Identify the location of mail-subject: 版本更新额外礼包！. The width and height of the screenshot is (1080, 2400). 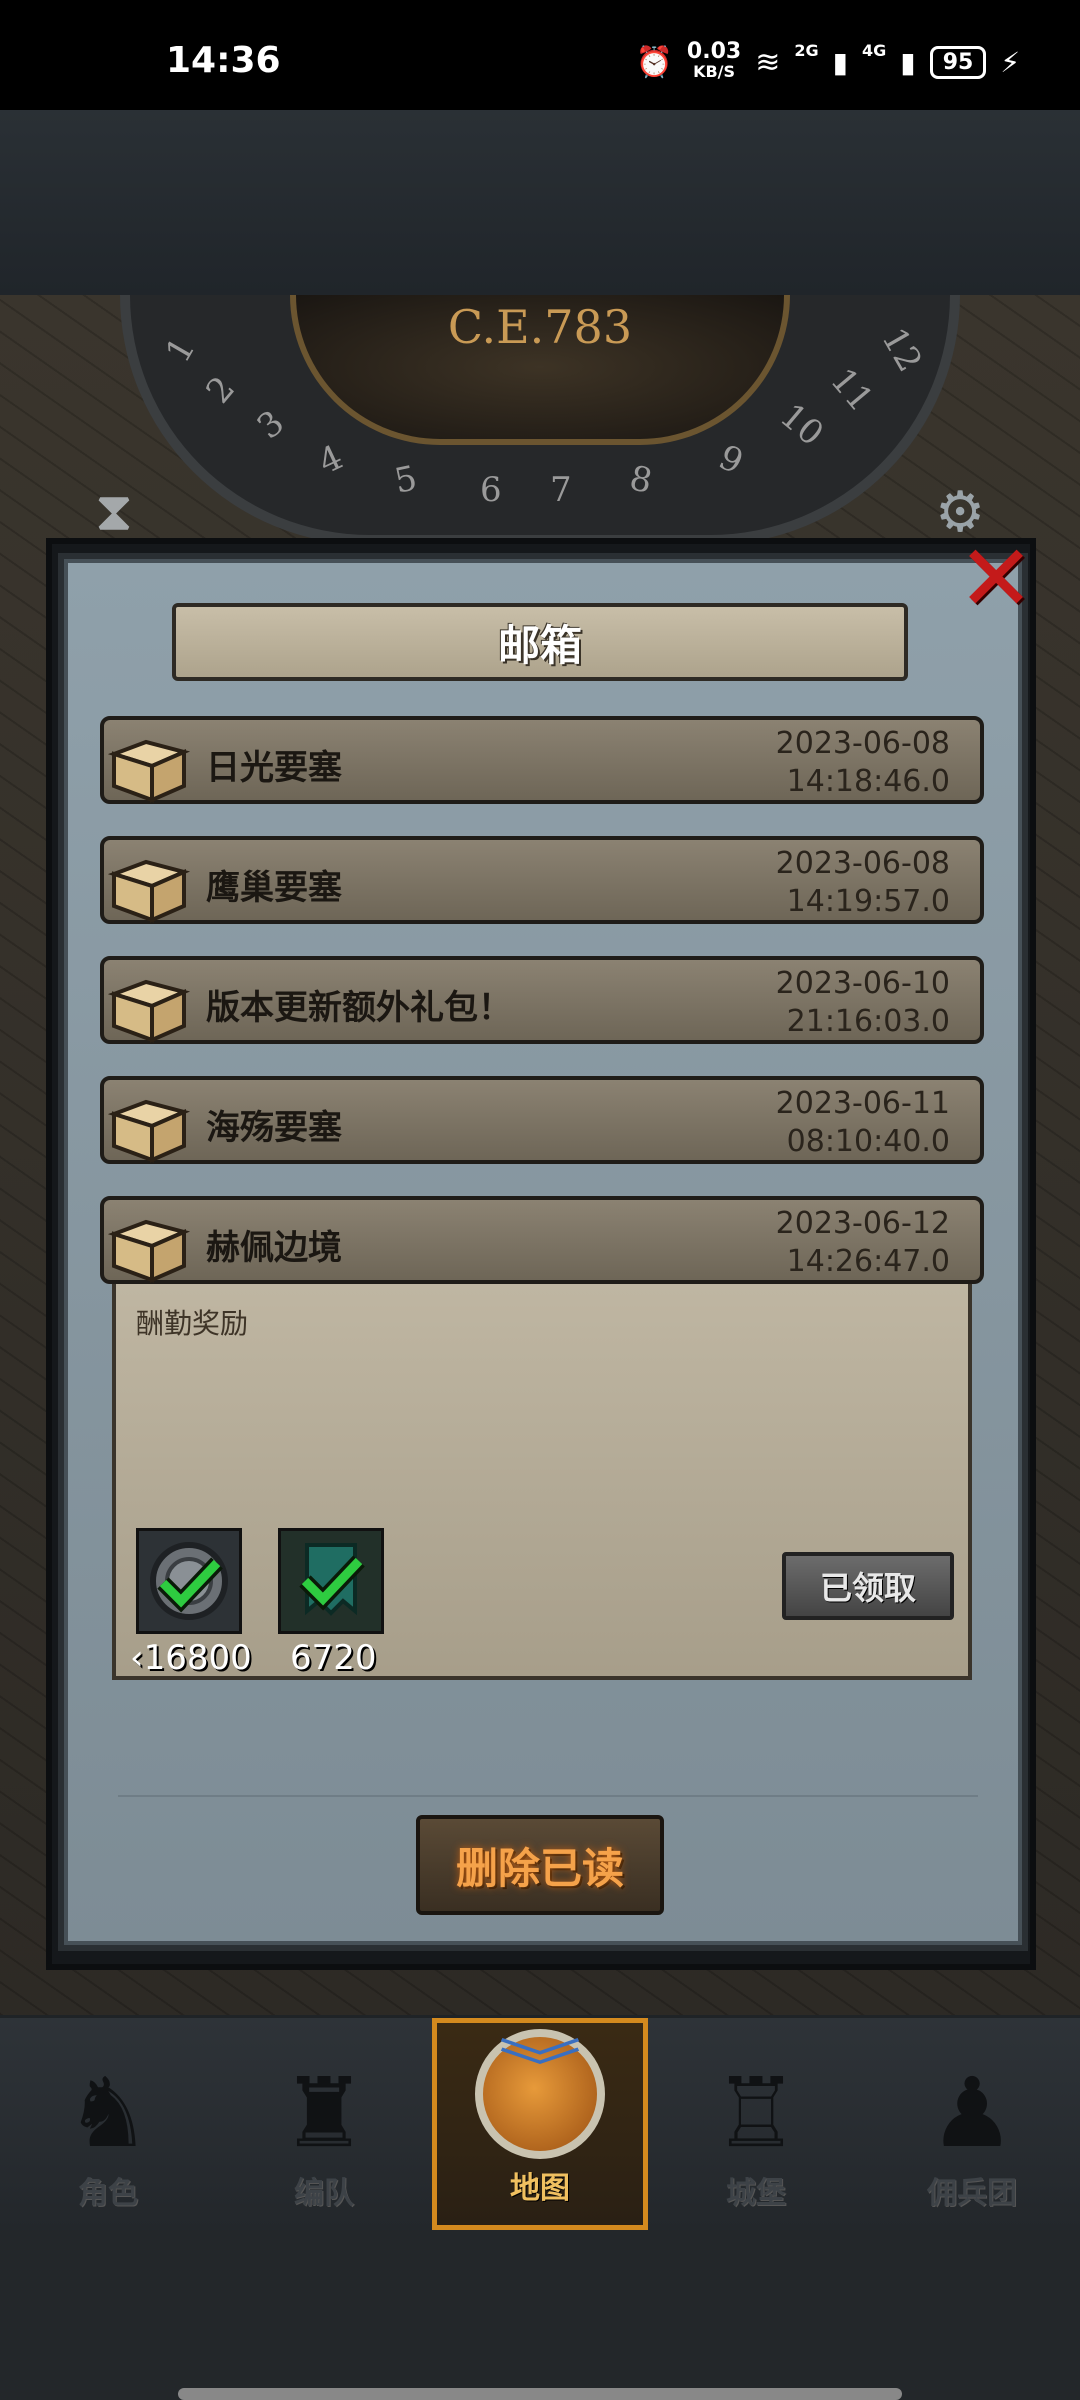
(359, 1008).